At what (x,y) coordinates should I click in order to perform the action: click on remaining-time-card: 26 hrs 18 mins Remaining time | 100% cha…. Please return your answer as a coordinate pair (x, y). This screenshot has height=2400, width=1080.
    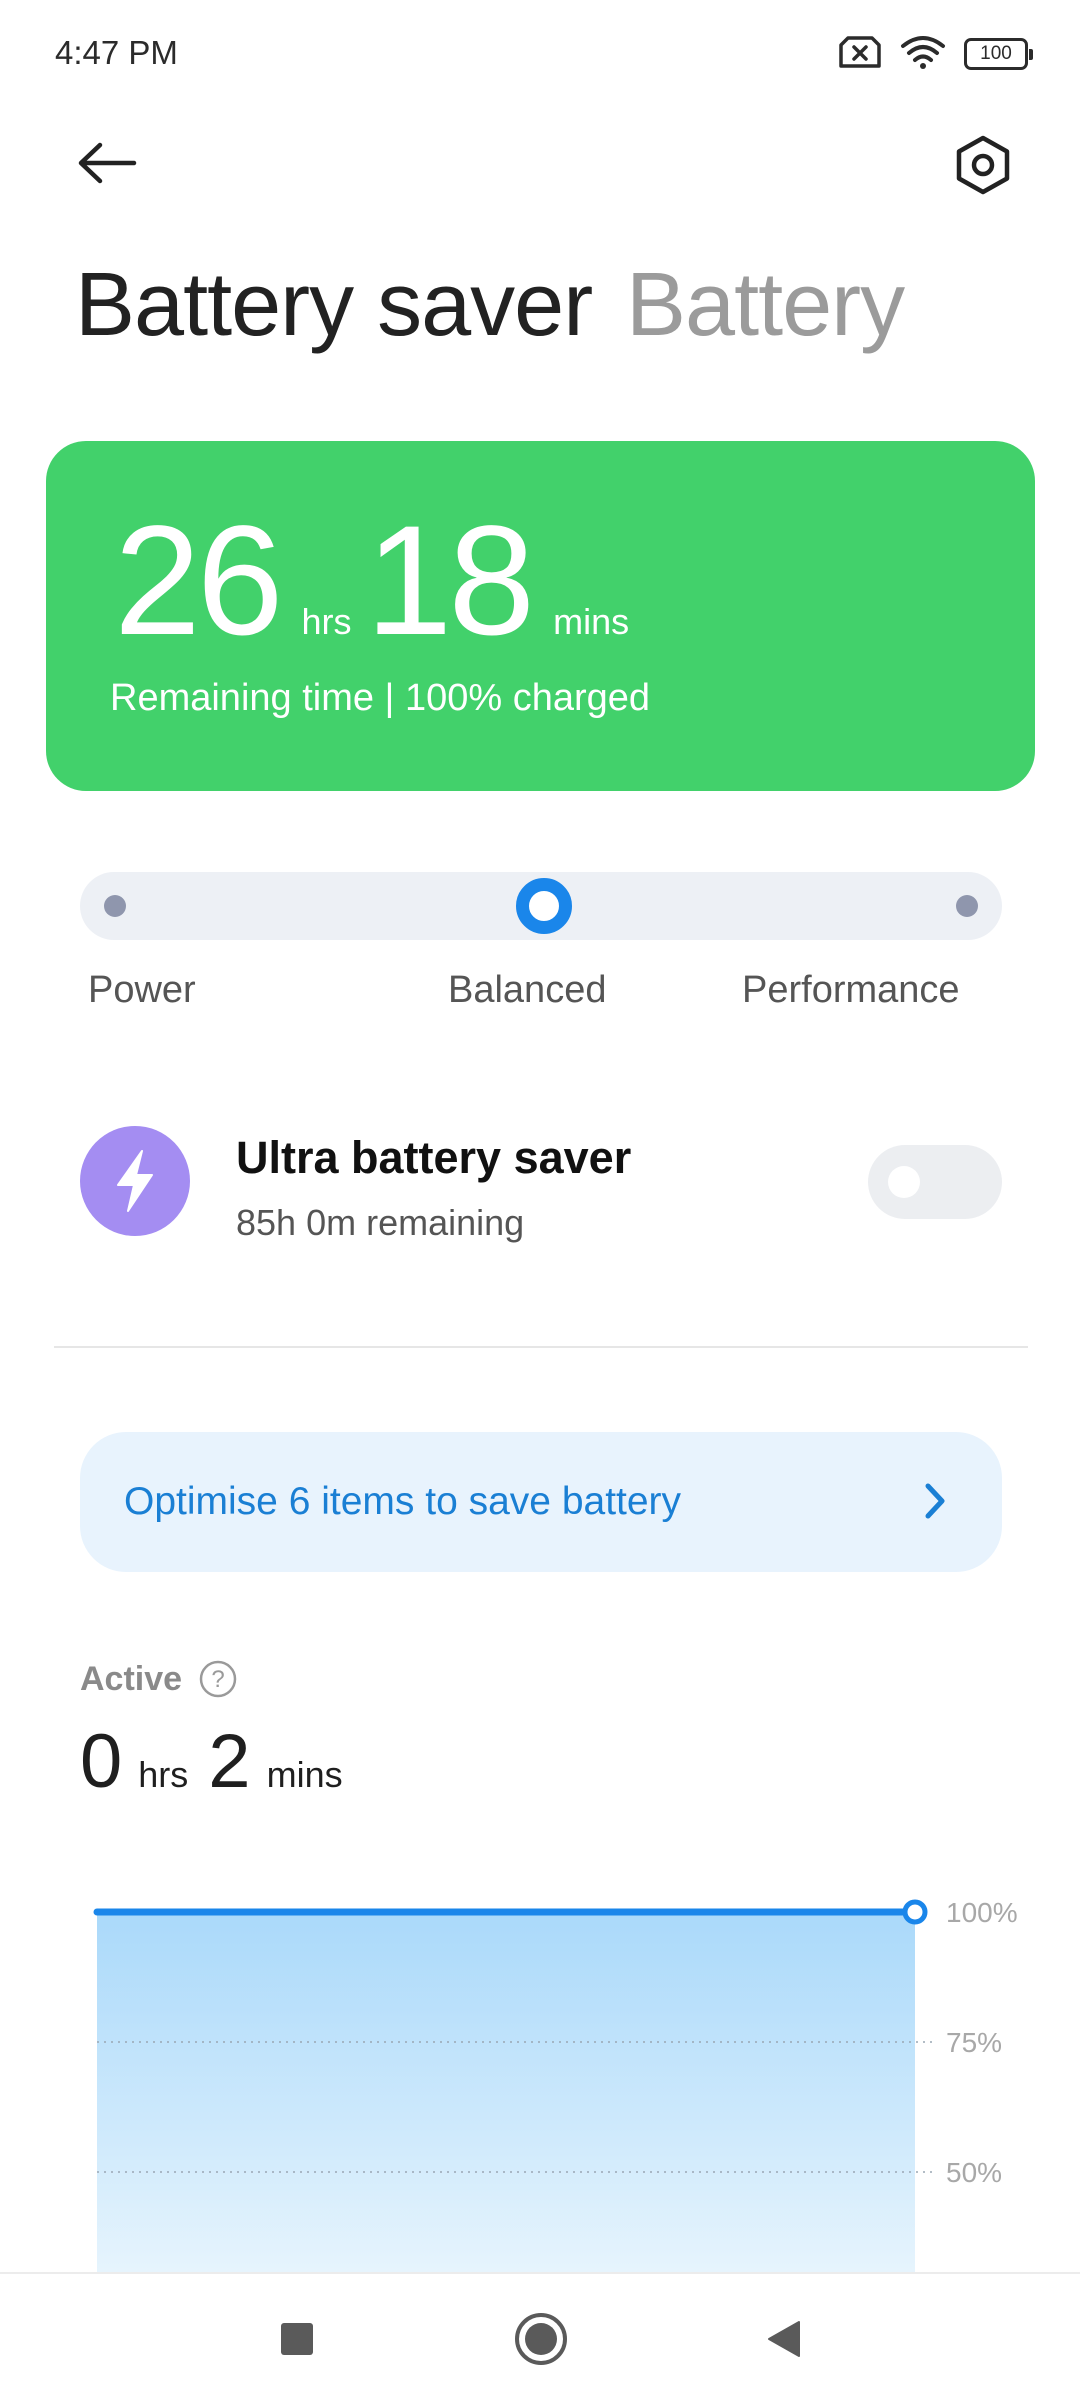
    Looking at the image, I should click on (540, 616).